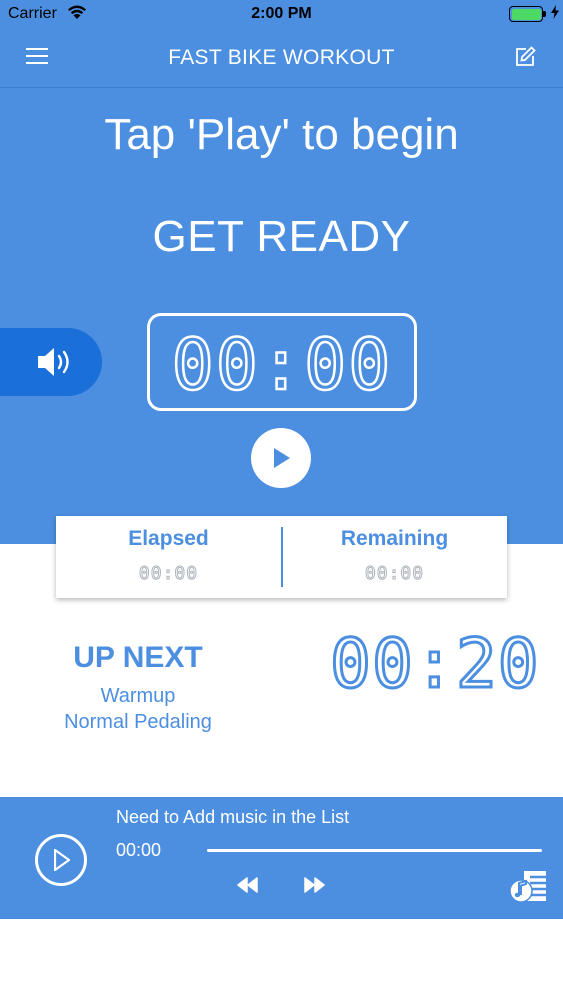 Image resolution: width=563 pixels, height=1000 pixels. I want to click on battery-tip, so click(544, 14).